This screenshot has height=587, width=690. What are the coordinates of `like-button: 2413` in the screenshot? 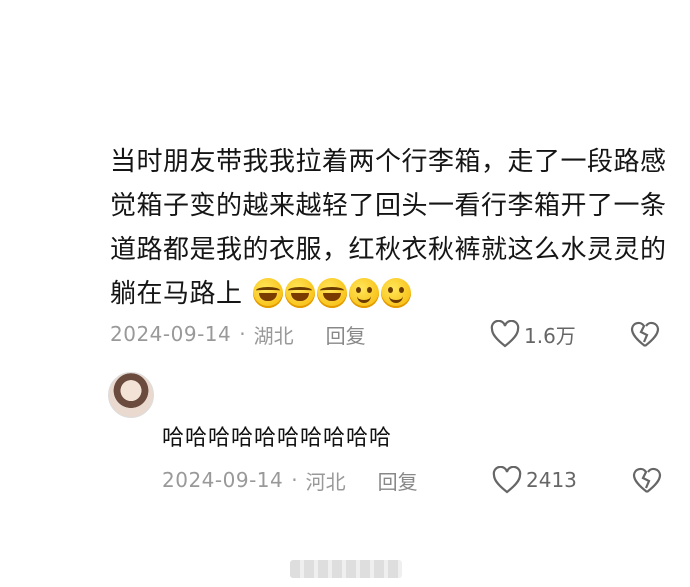 It's located at (534, 480).